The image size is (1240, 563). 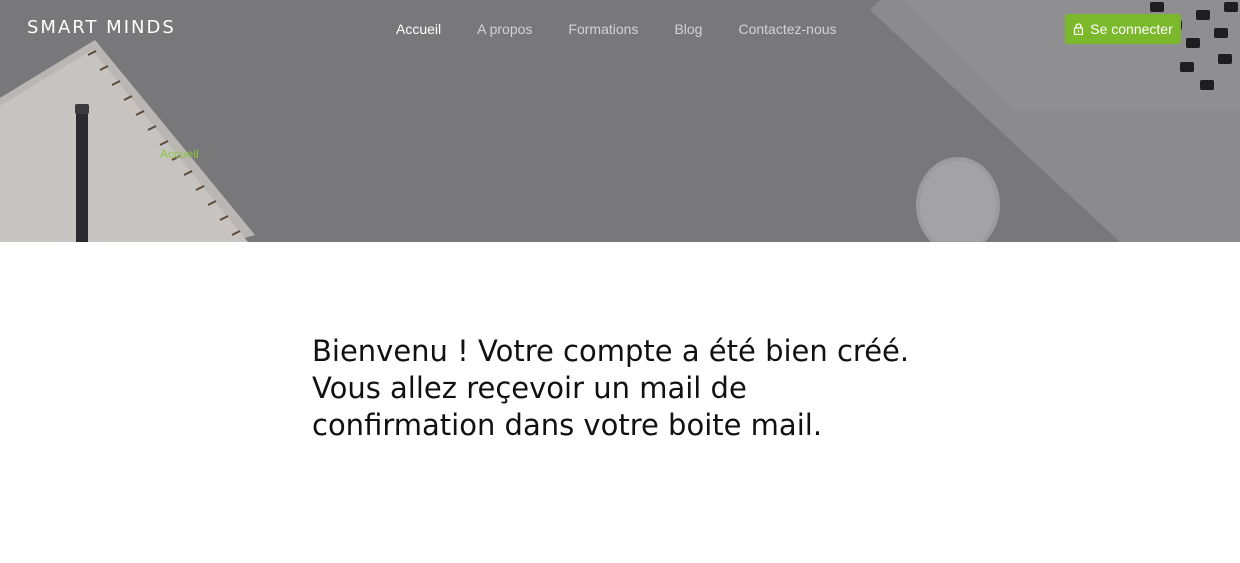 I want to click on brand-logo: SMART MINDS, so click(x=101, y=27).